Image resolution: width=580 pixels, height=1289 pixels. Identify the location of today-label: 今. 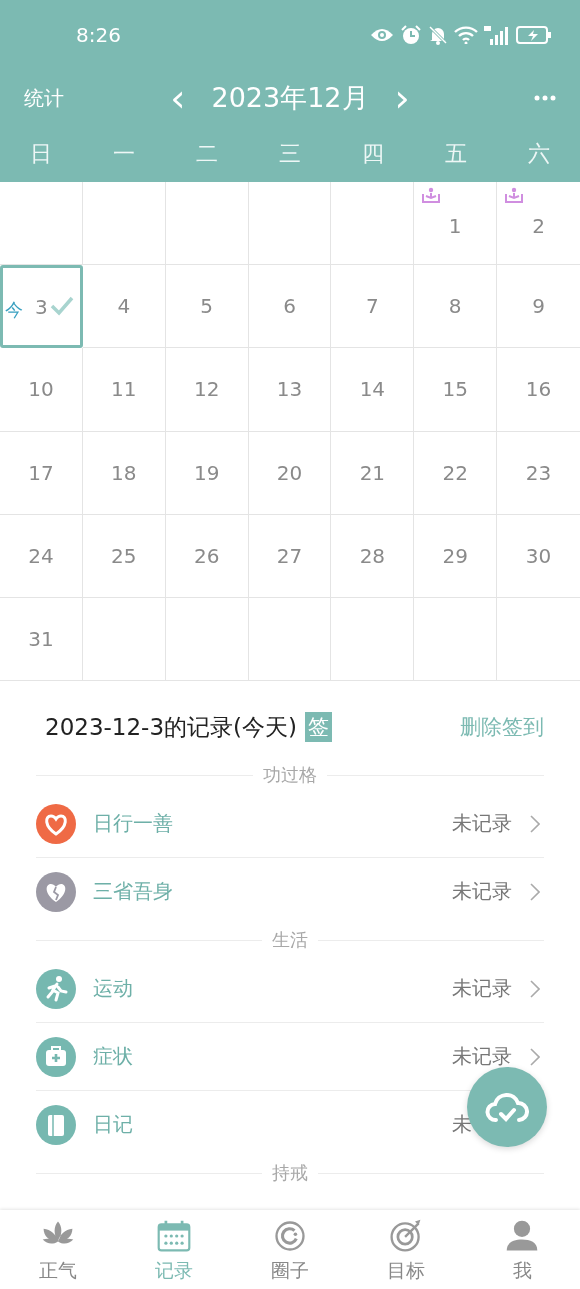
(14, 310).